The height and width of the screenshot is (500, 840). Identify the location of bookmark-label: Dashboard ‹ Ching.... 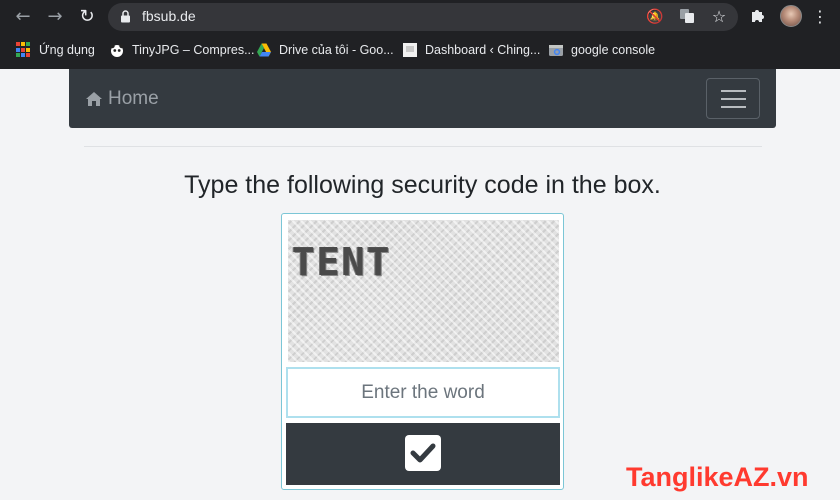
(483, 50).